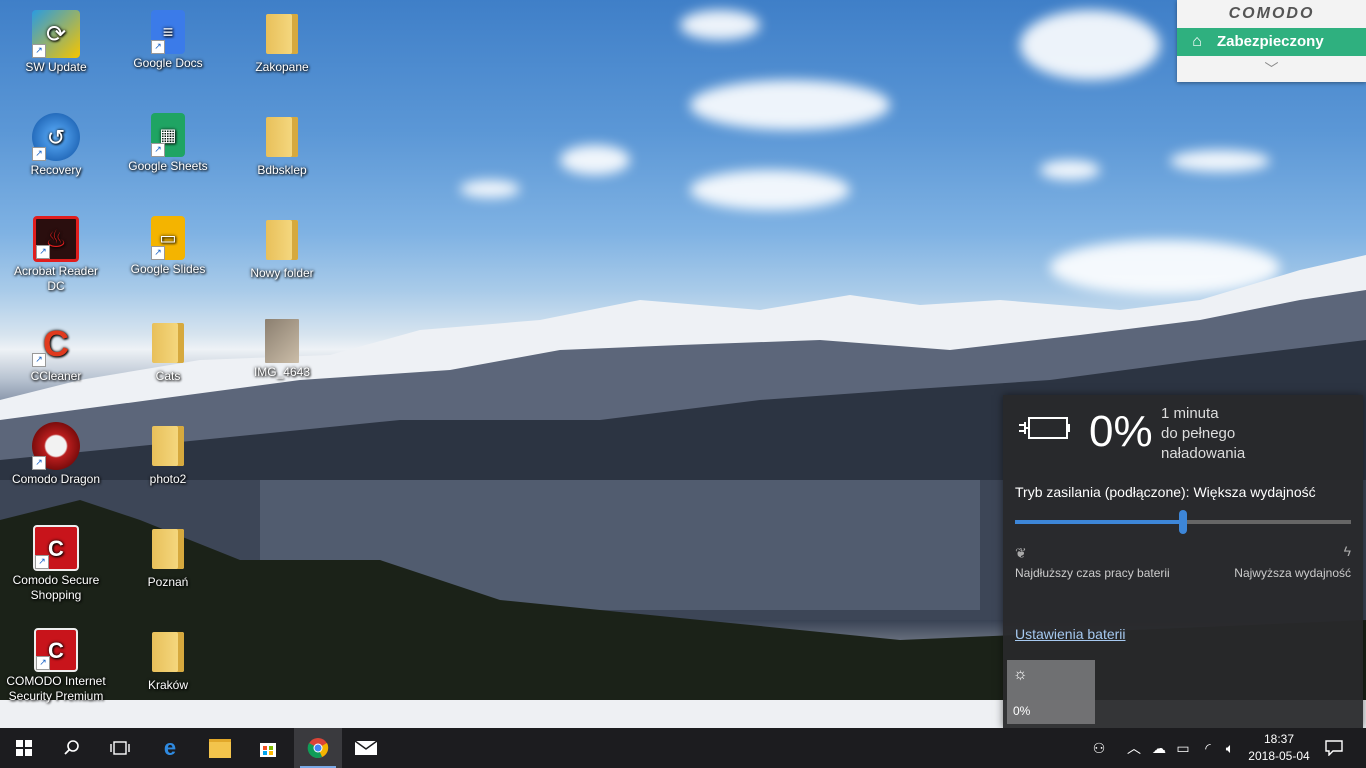 The height and width of the screenshot is (768, 1366). I want to click on store-button, so click(268, 748).